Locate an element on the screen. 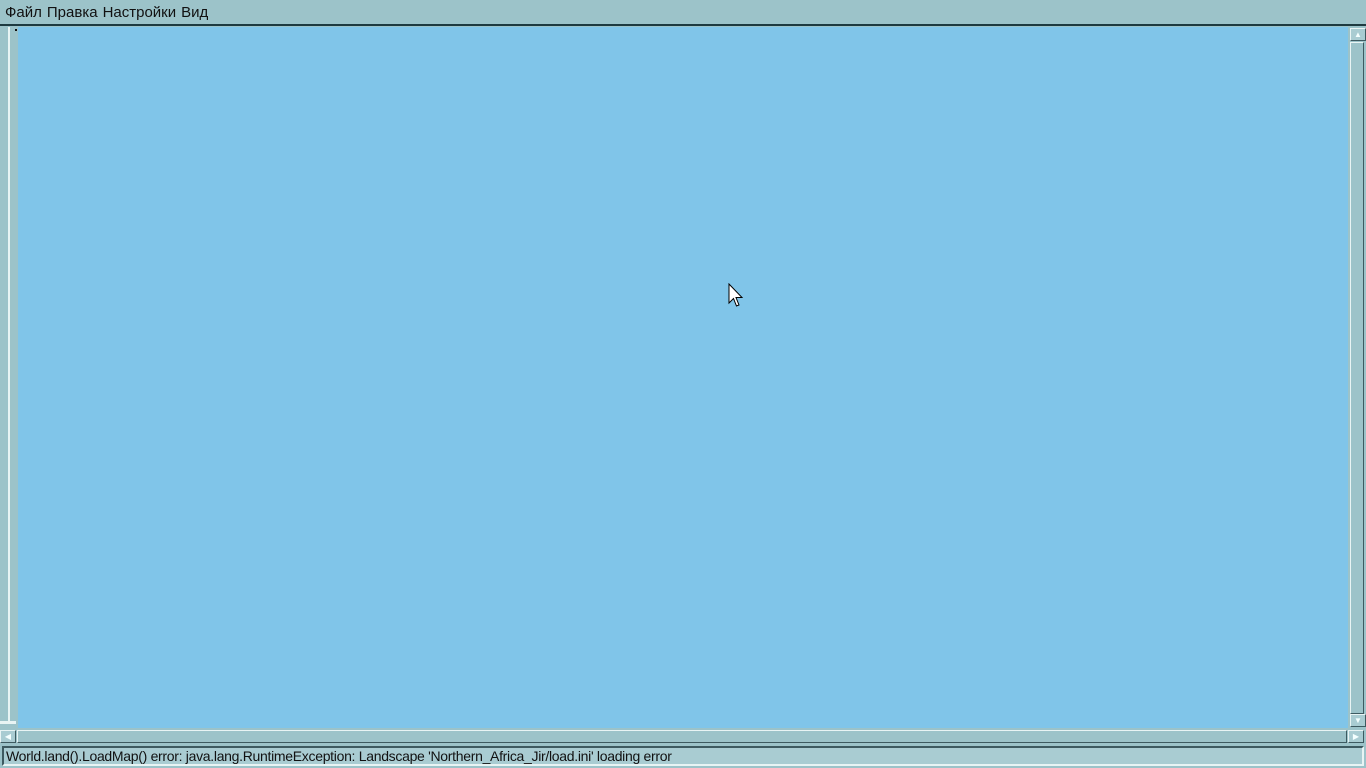 This screenshot has height=768, width=1366. mouse-cursor-icon is located at coordinates (736, 295).